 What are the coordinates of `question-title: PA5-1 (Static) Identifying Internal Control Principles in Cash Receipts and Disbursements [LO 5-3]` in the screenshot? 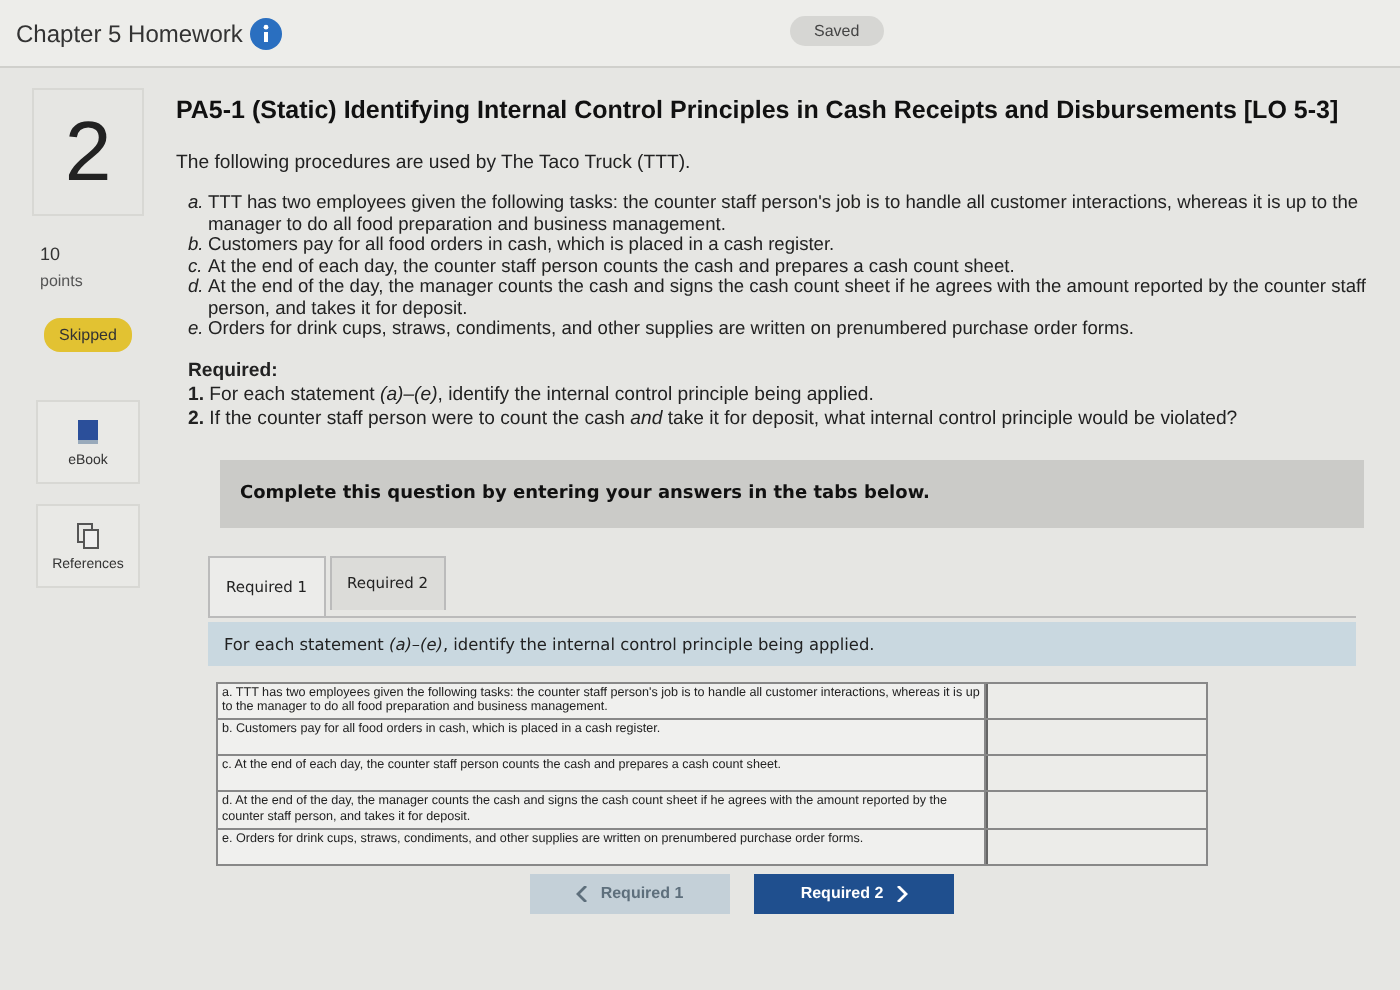 It's located at (758, 110).